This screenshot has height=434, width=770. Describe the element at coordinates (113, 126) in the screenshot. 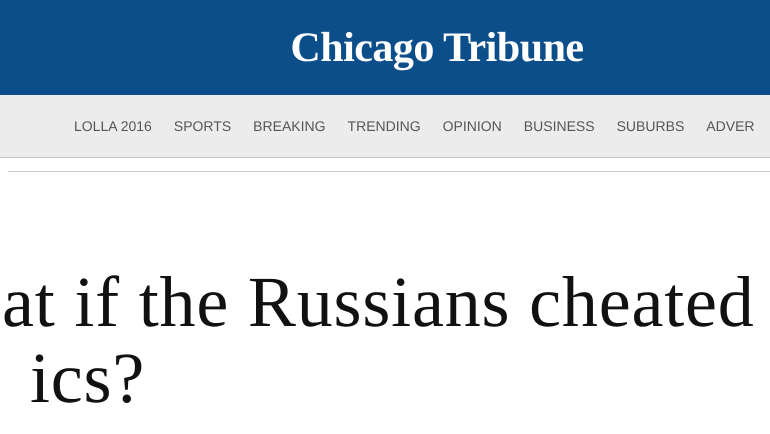

I see `nav-link: LOLLA 2016` at that location.